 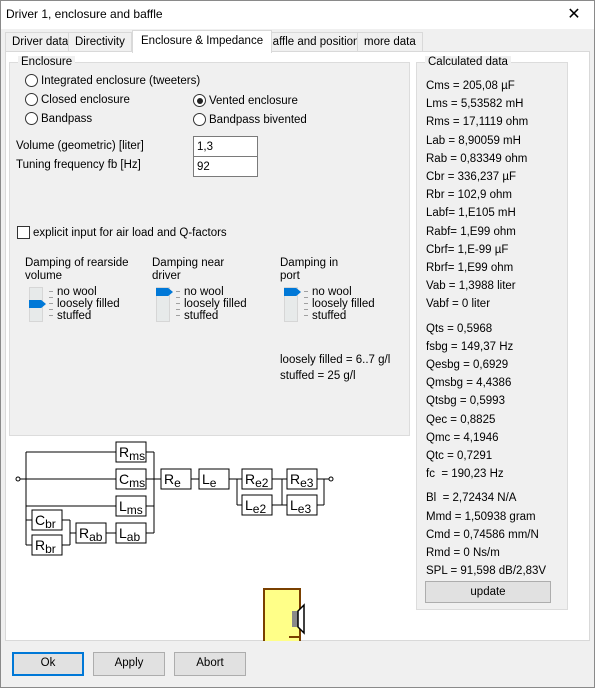 I want to click on close-button: ✕, so click(x=574, y=15).